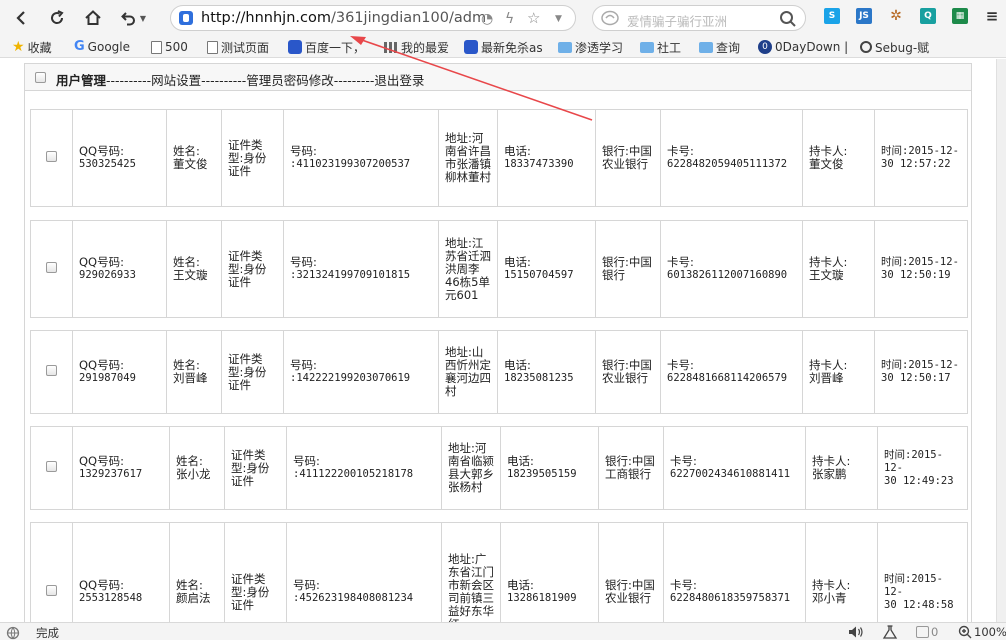  Describe the element at coordinates (32, 47) in the screenshot. I see `bookmark-item: ★ 收藏` at that location.